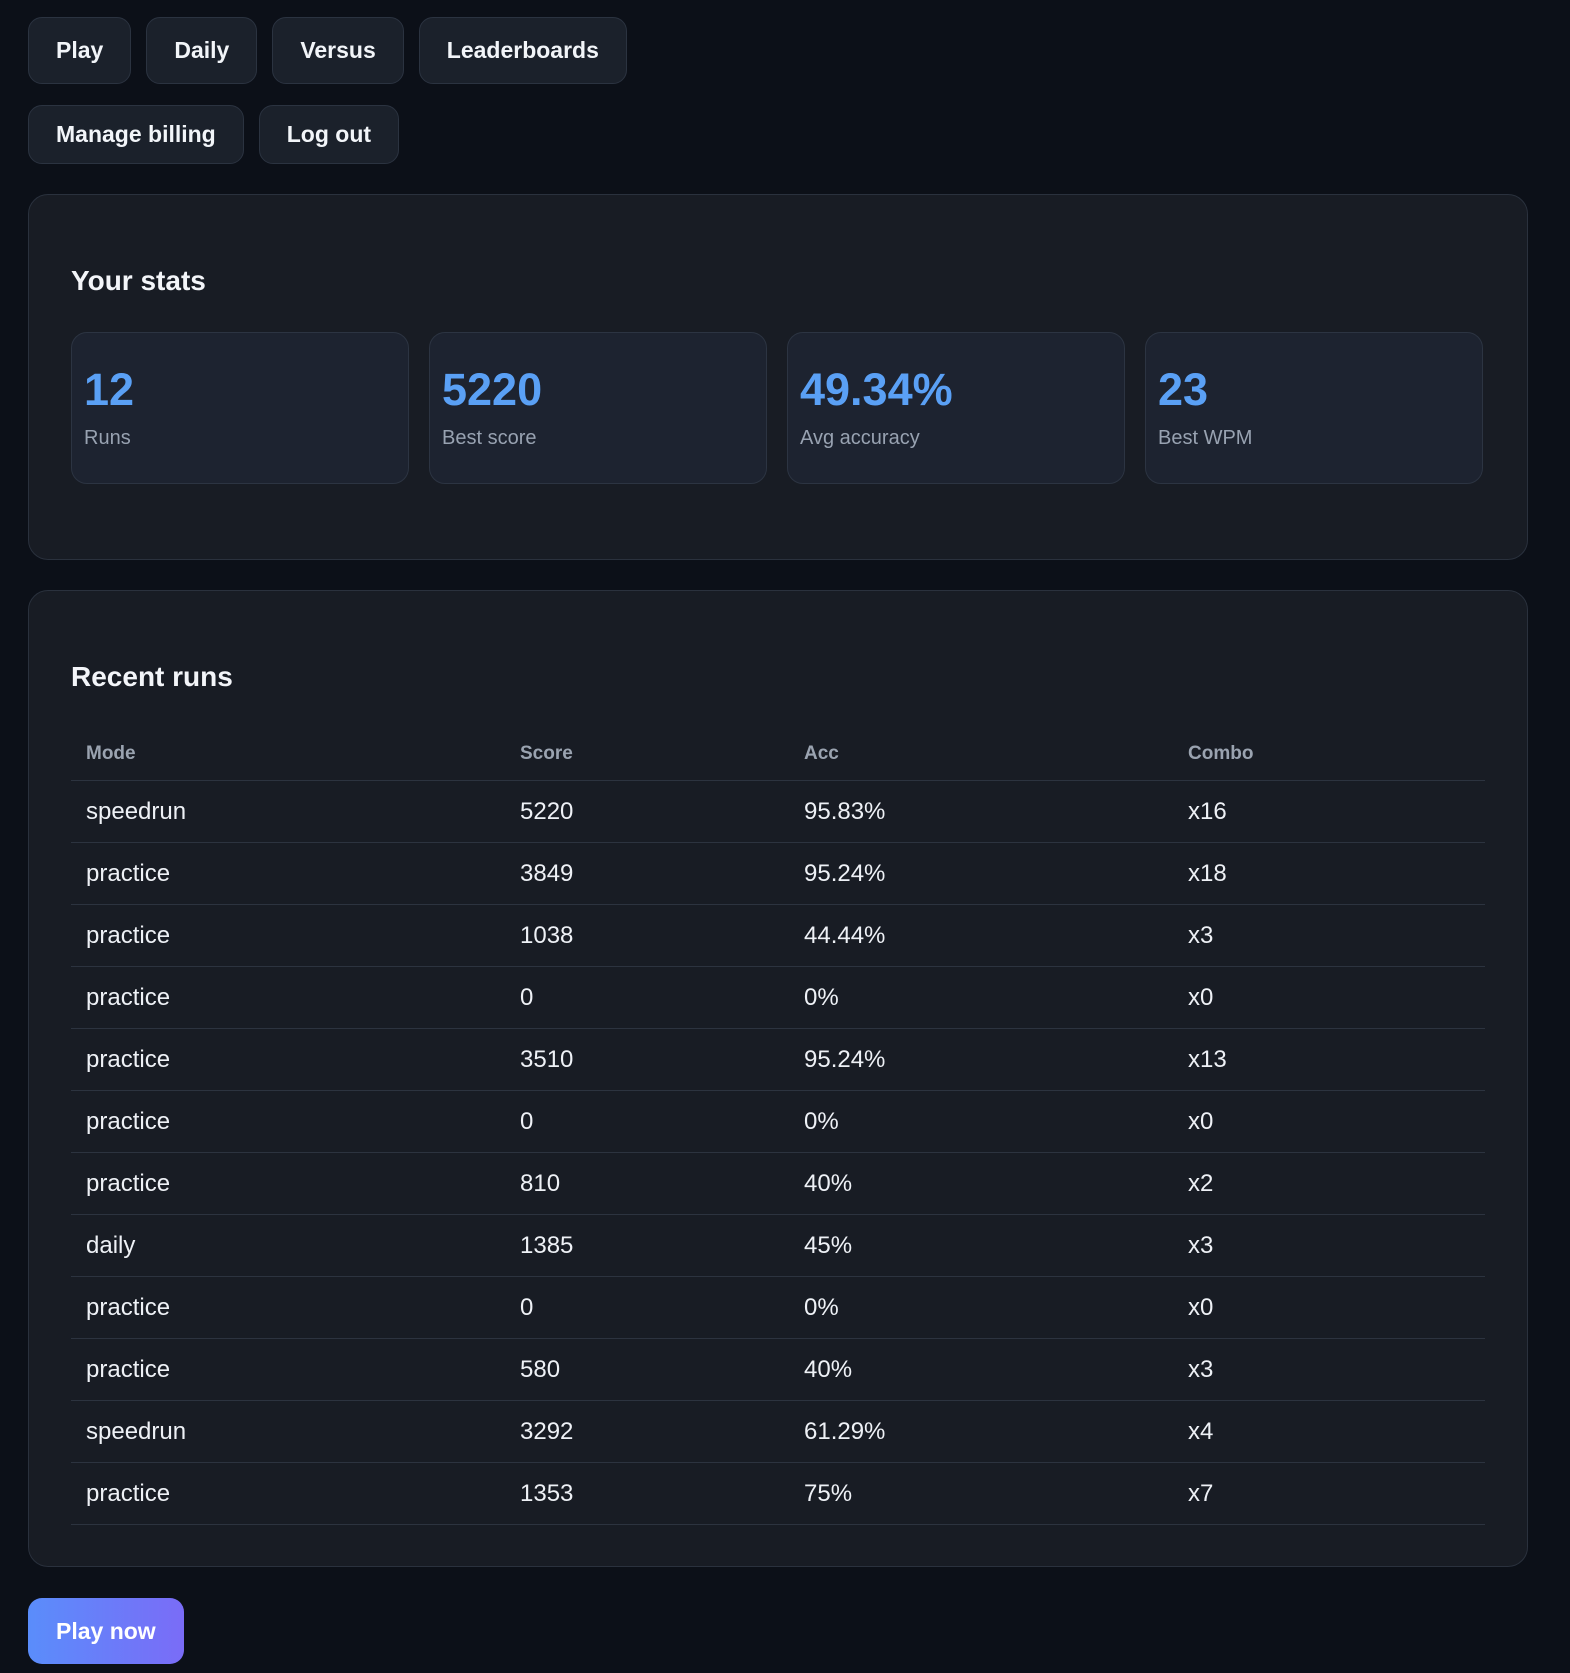 The height and width of the screenshot is (1673, 1570). What do you see at coordinates (981, 811) in the screenshot?
I see `cell-acc: 95.83%` at bounding box center [981, 811].